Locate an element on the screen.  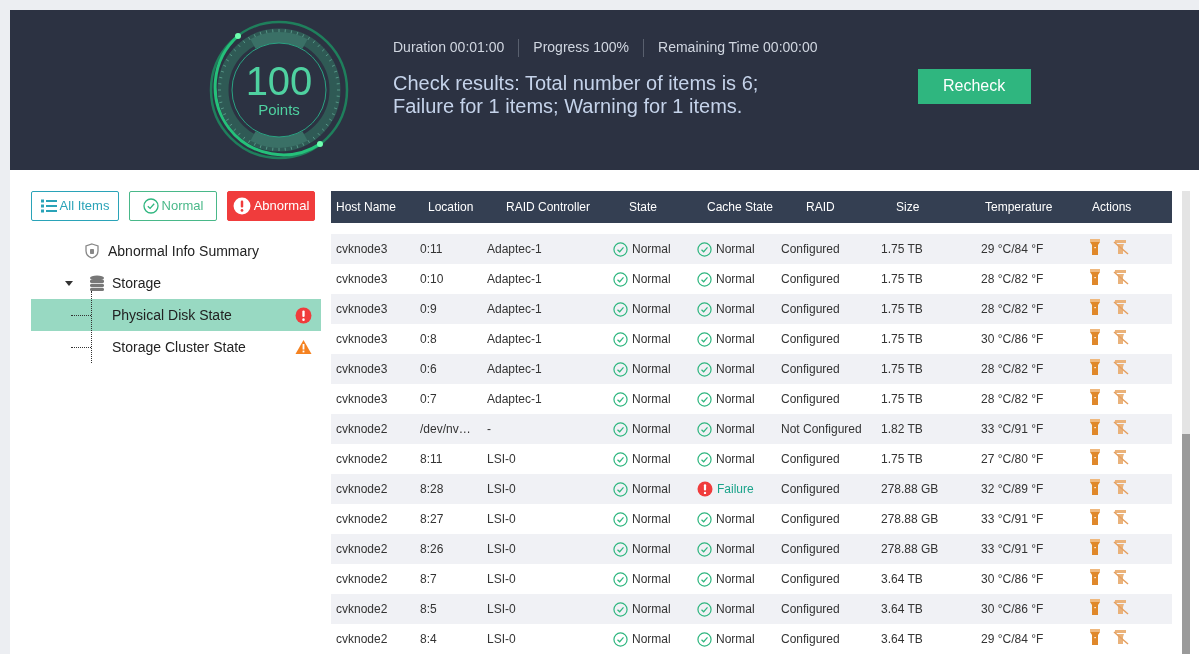
tree-item: Abnormal Info Summary is located at coordinates (176, 251).